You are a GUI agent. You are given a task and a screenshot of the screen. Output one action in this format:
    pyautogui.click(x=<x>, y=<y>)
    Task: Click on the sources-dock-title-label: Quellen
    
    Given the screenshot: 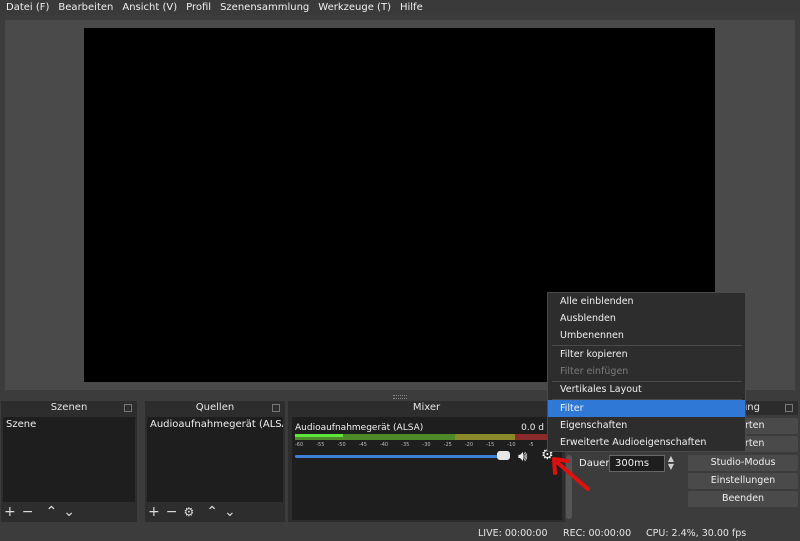 What is the action you would take?
    pyautogui.click(x=215, y=407)
    